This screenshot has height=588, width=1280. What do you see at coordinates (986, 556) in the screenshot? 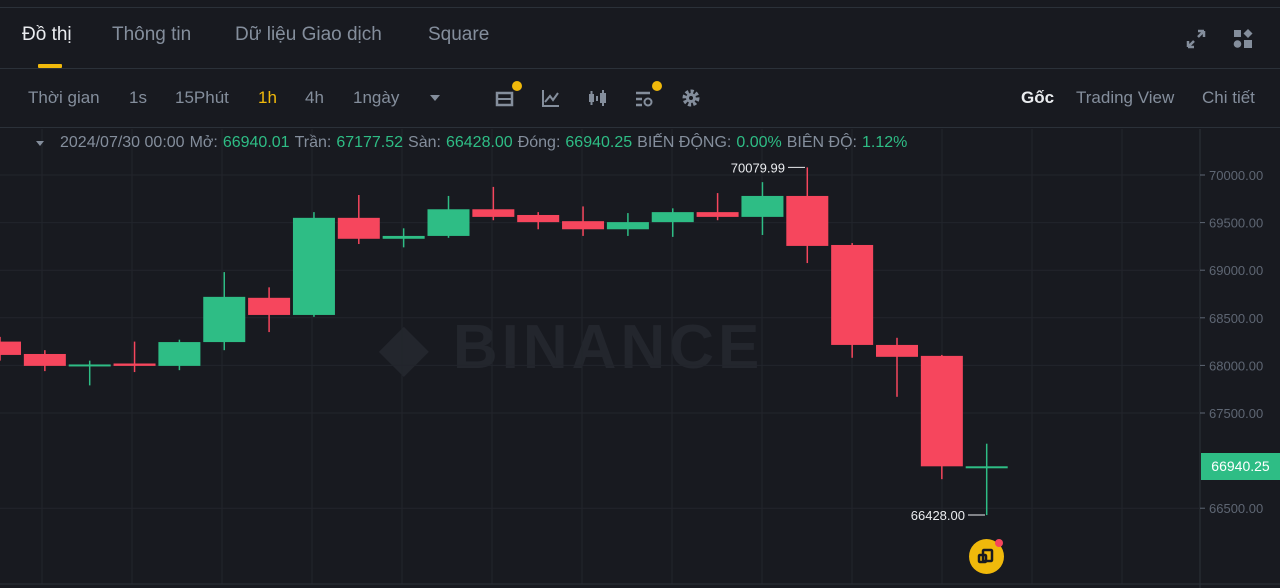
I see `assistant-button` at bounding box center [986, 556].